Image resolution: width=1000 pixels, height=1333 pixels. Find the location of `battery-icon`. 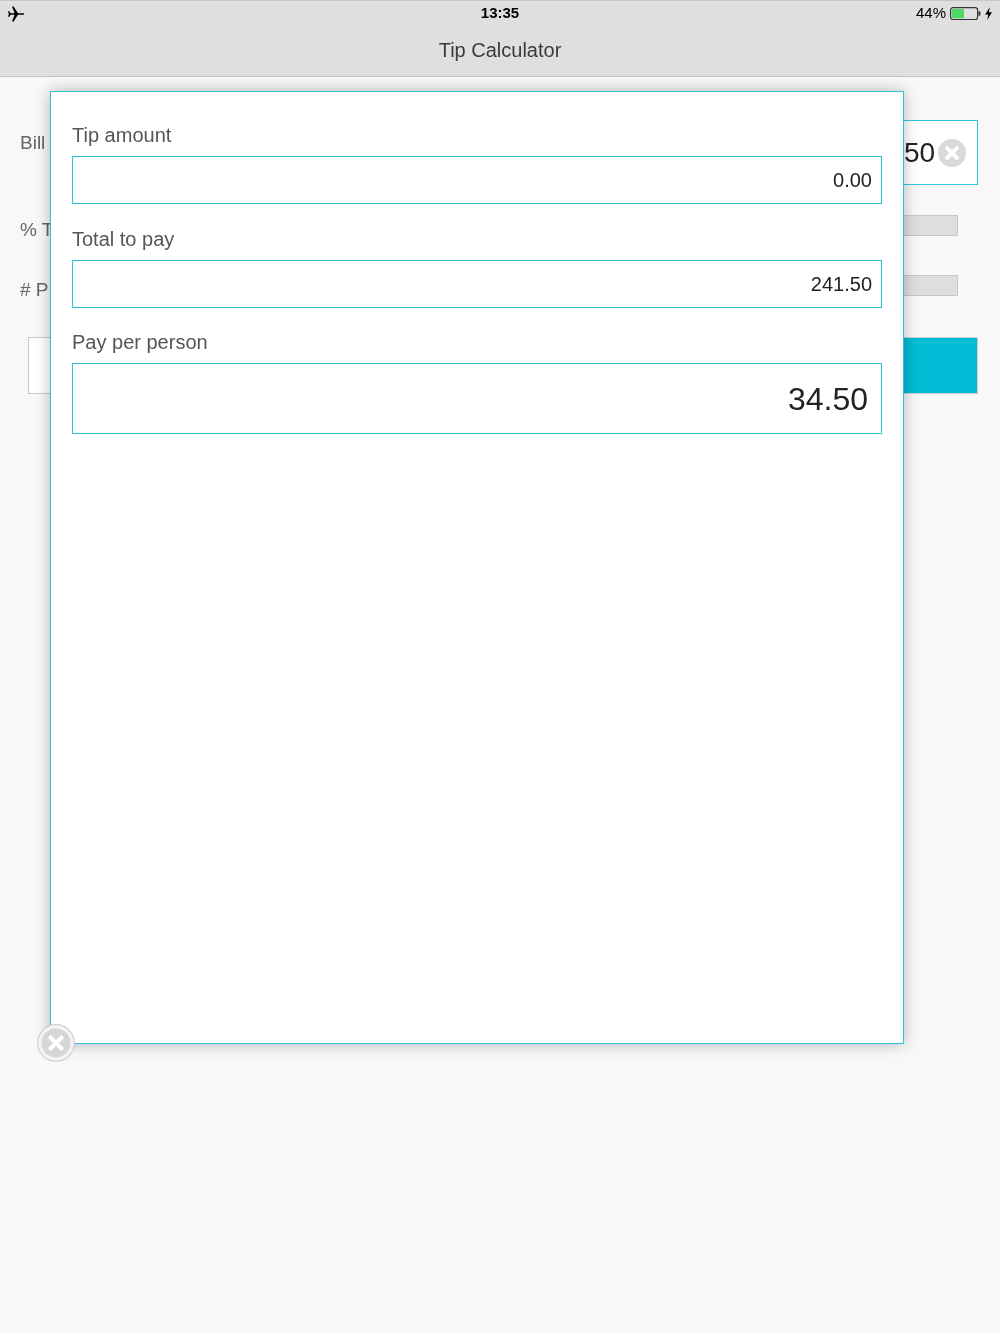

battery-icon is located at coordinates (965, 13).